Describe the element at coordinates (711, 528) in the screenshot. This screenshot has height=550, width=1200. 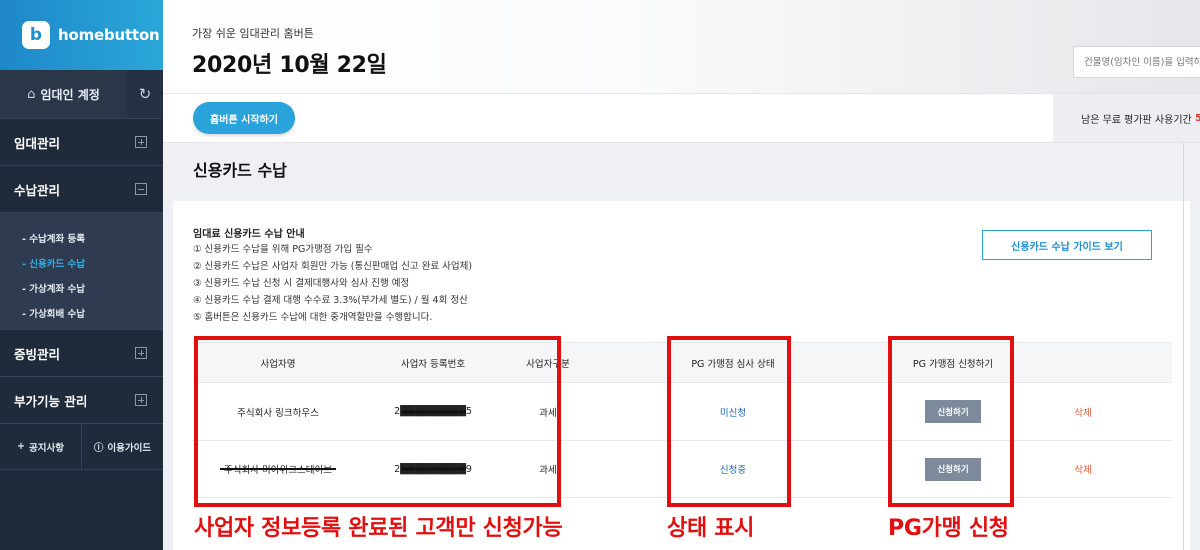
I see `annotation-note-status: 상태 표시` at that location.